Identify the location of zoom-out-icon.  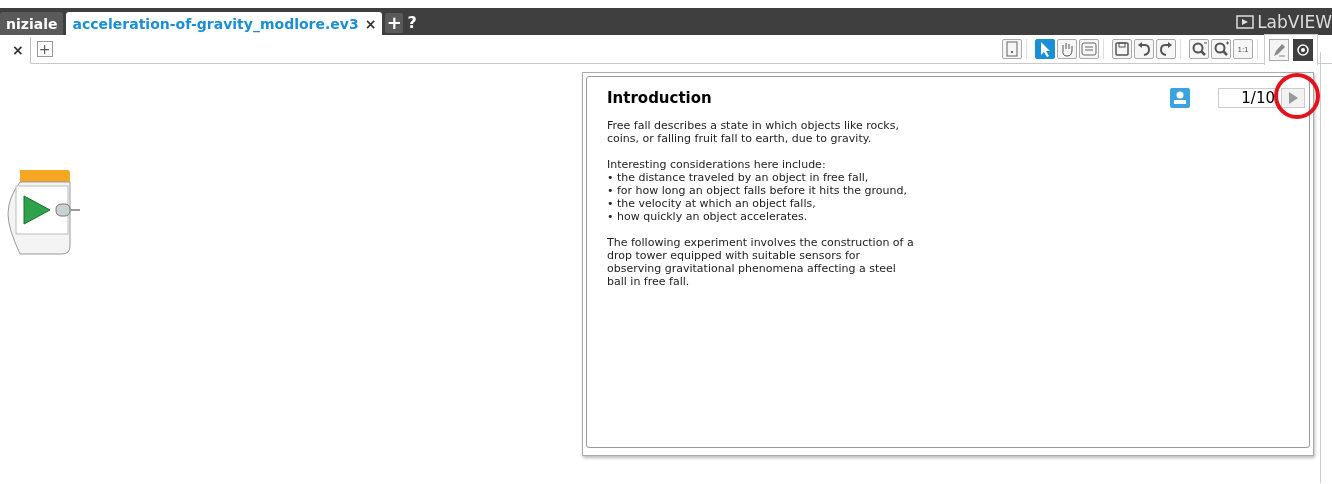
(1199, 49).